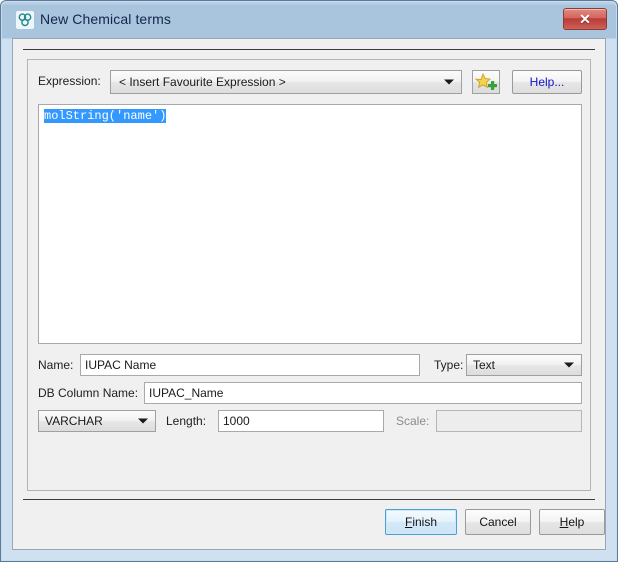 The height and width of the screenshot is (562, 618). Describe the element at coordinates (309, 20) in the screenshot. I see `title-bar: New Chemical terms ✕` at that location.